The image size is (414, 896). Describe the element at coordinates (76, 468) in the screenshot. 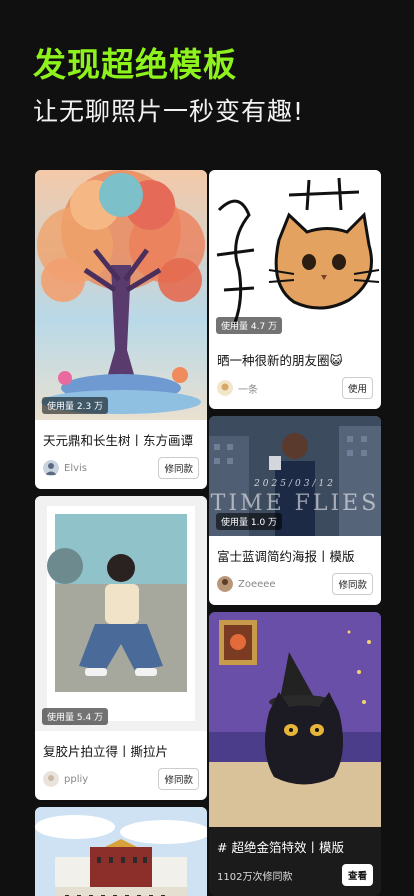

I see `author-name: Elvis` at that location.